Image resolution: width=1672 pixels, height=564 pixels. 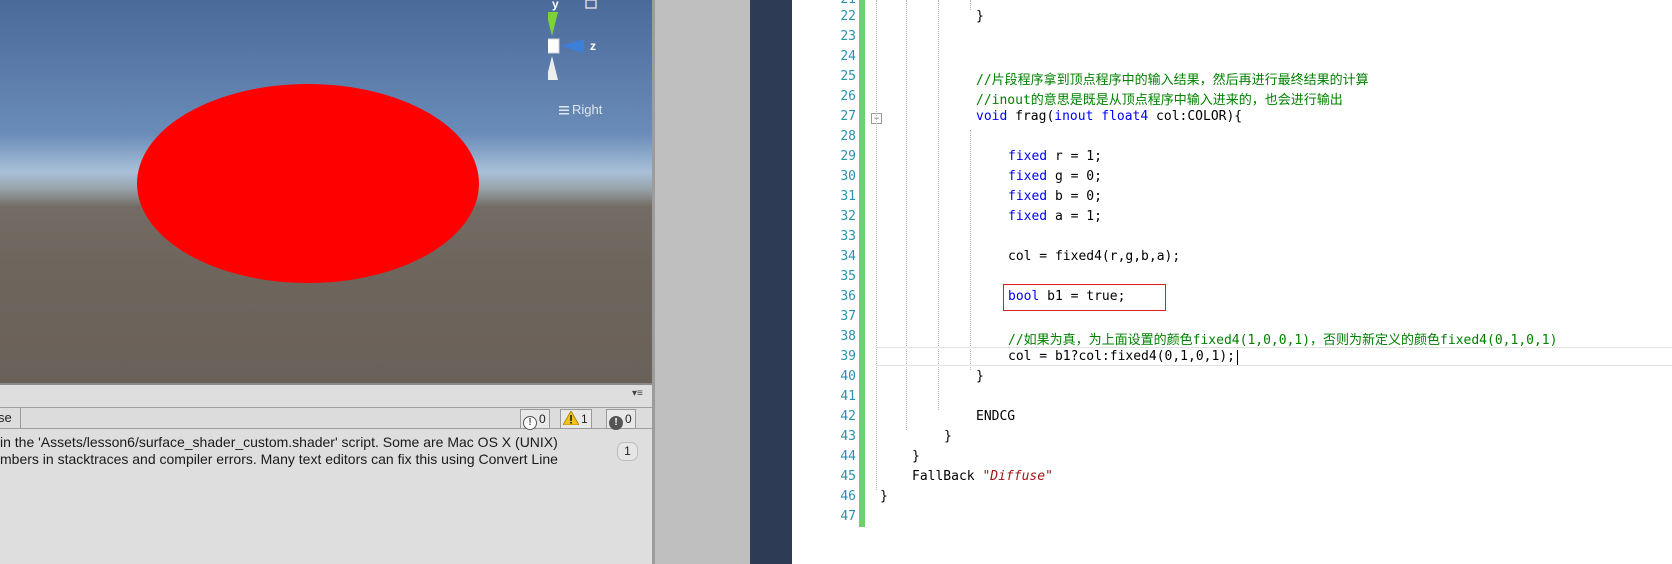 I want to click on code-line-26: //inout的意思是既是从顶点程序中输入进来的，也会进行输出, so click(x=1159, y=98).